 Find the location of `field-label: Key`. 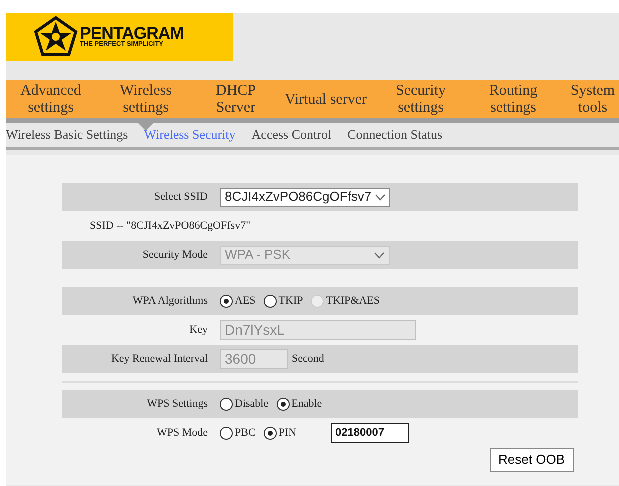

field-label: Key is located at coordinates (198, 330).